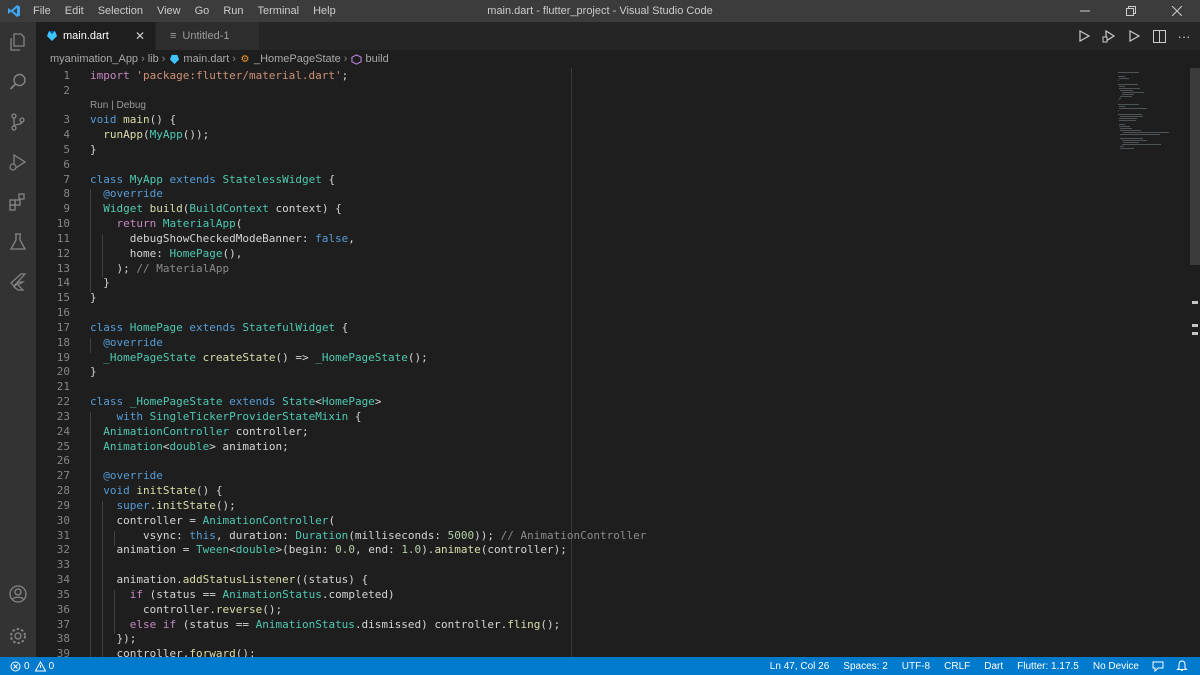  I want to click on end-of-line: CRLF, so click(957, 666).